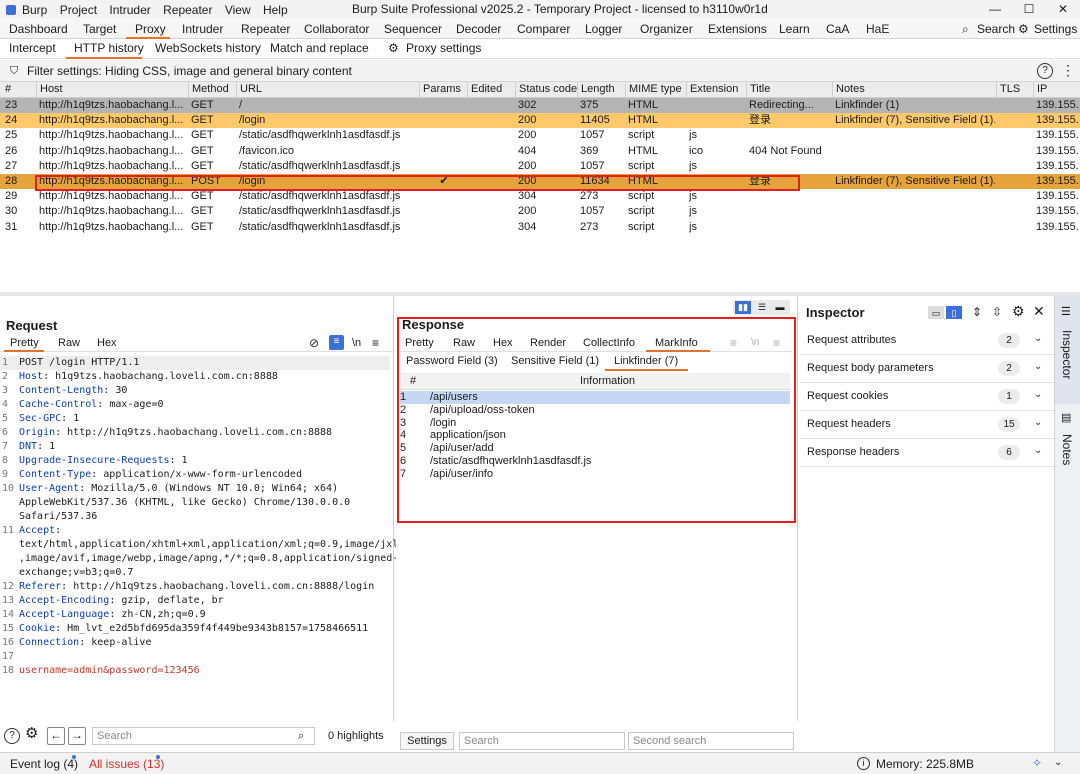 The height and width of the screenshot is (774, 1080). What do you see at coordinates (112, 90) in the screenshot?
I see `col-host: Host` at bounding box center [112, 90].